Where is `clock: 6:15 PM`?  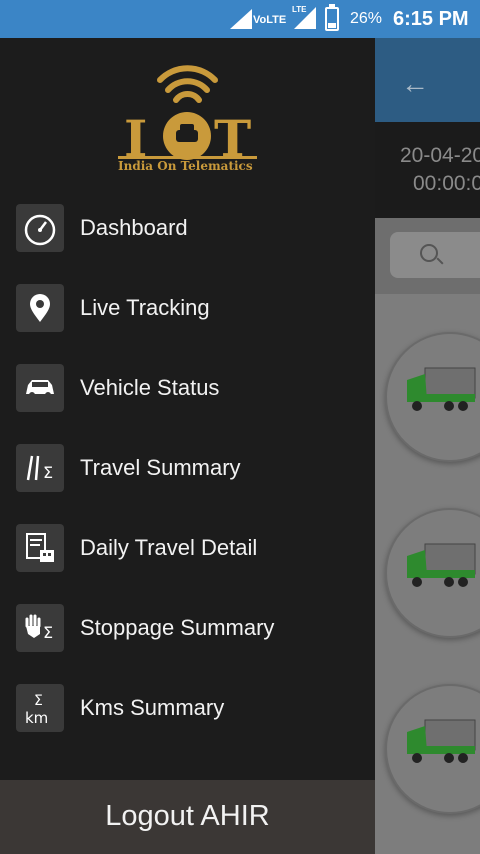
clock: 6:15 PM is located at coordinates (431, 19).